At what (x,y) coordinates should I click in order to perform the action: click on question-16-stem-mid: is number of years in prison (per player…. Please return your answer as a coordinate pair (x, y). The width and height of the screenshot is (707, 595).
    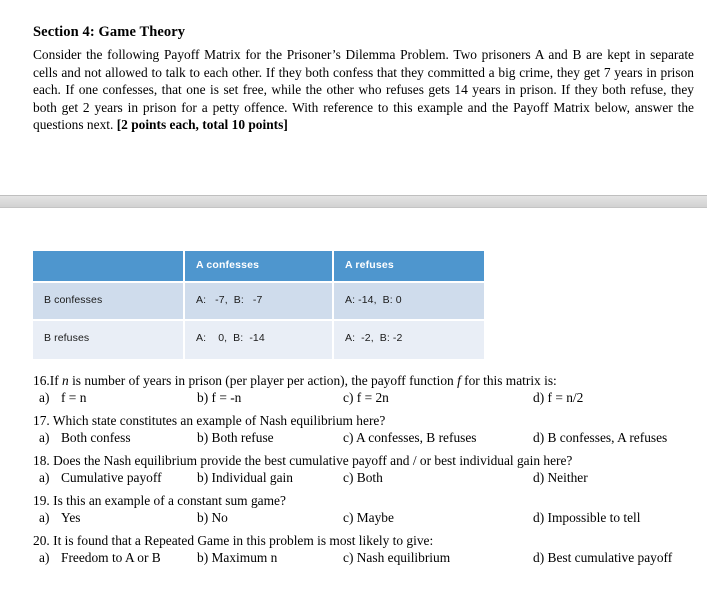
    Looking at the image, I should click on (263, 380).